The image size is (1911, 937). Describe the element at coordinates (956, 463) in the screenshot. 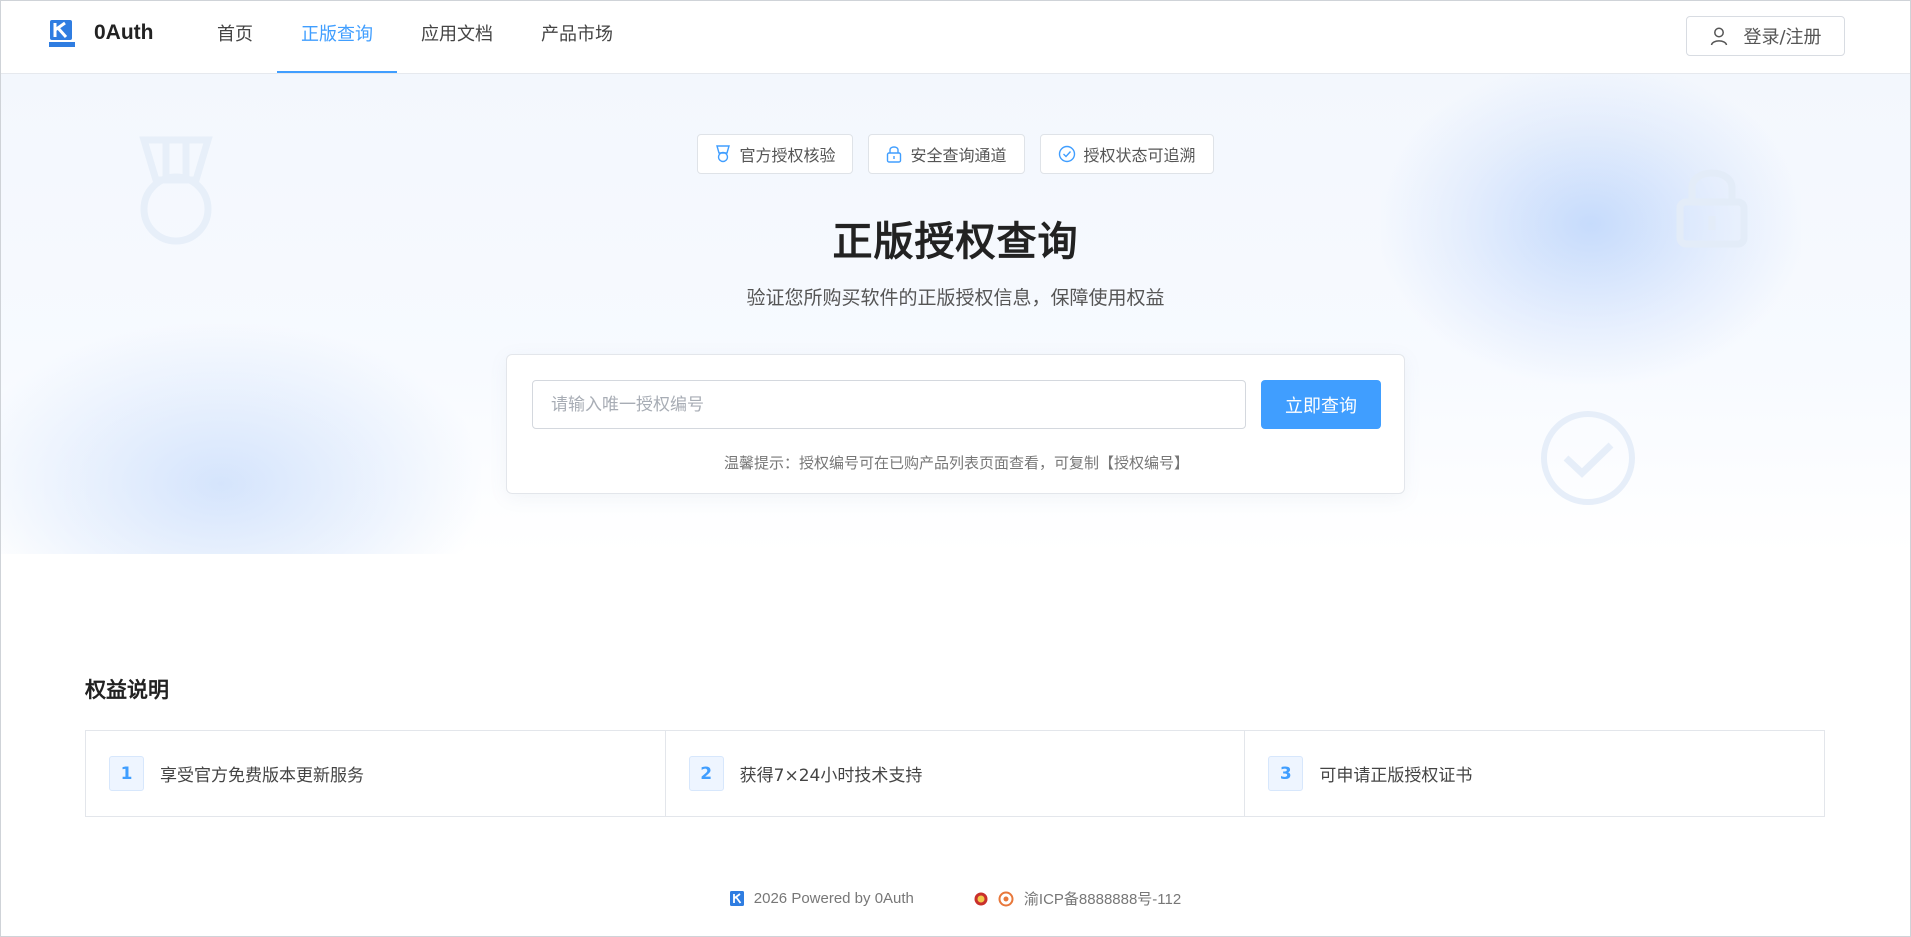

I see `query-tip: 温馨提示：授权编号可在已购产品列表页面查看，可复制【授权编号】` at that location.